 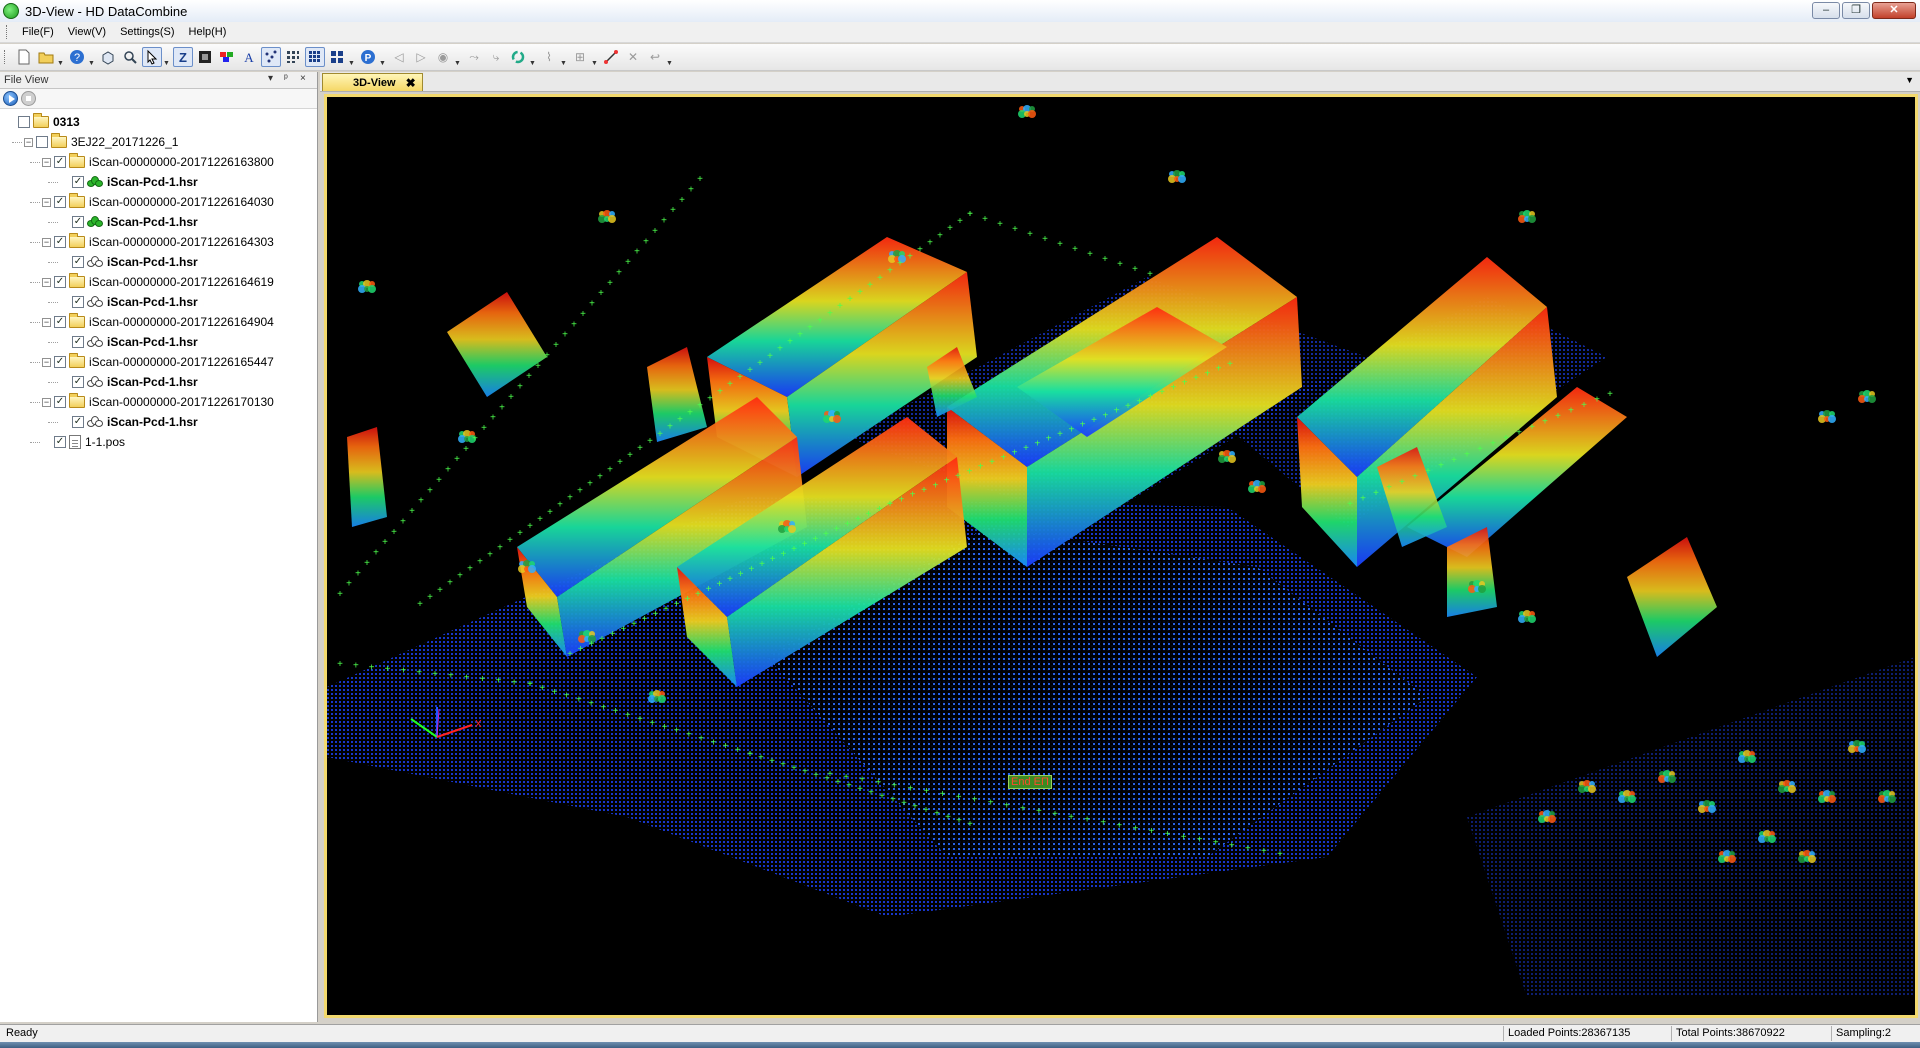 I want to click on tree-item: − ✓ iScan-00000000-20171226165447, so click(x=158, y=362).